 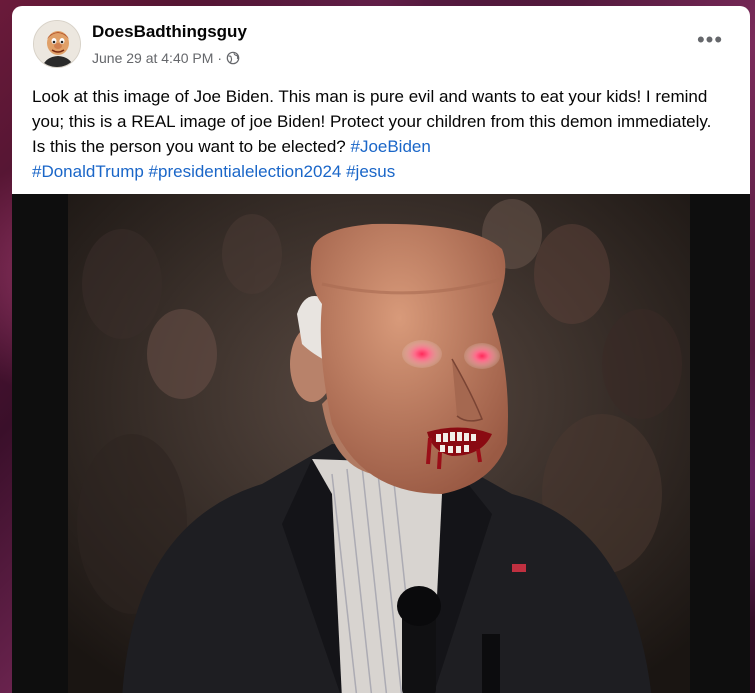 I want to click on post-meta: June 29 at 4:40 PM ·, so click(x=166, y=58).